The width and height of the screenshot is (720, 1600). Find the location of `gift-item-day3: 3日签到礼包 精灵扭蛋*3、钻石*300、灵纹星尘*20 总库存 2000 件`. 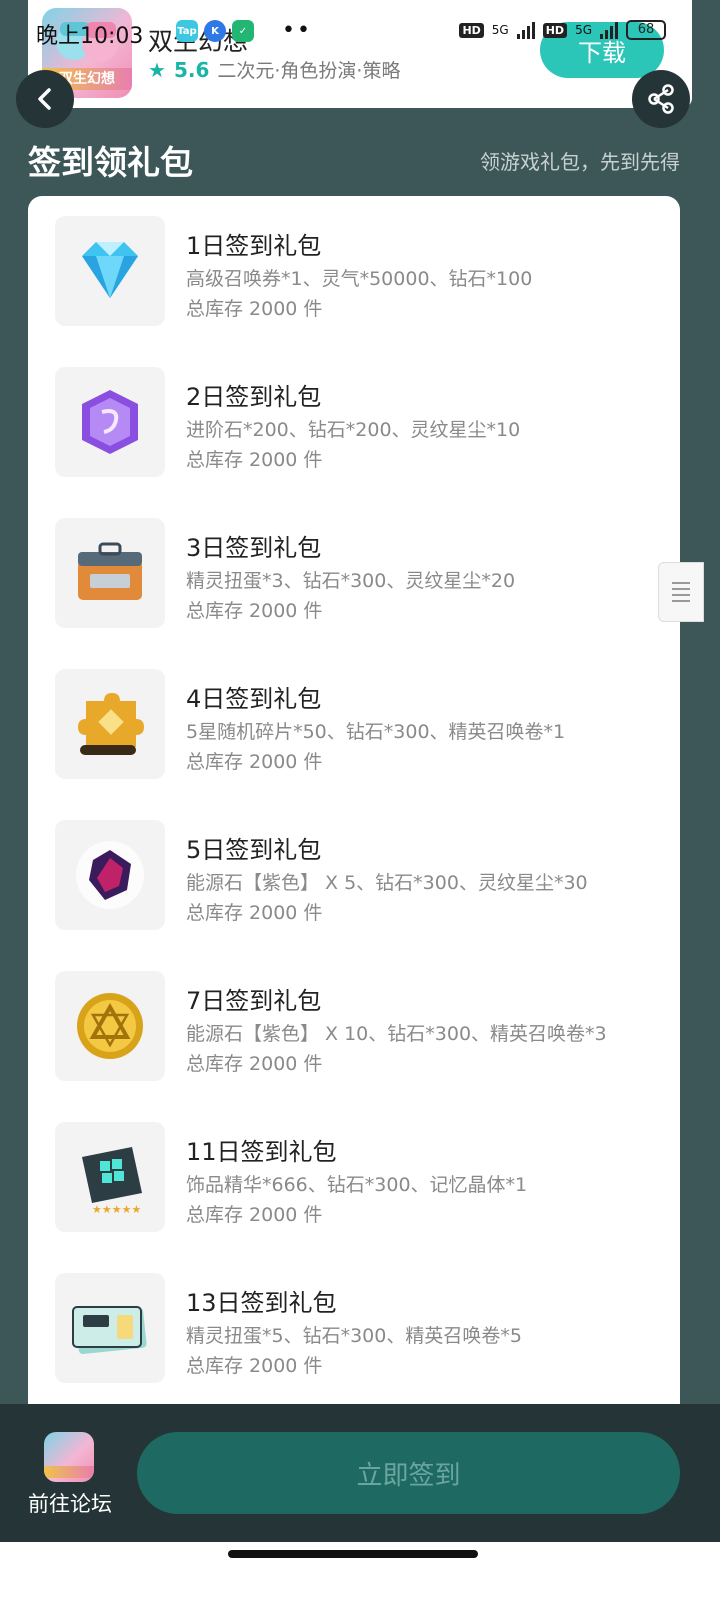

gift-item-day3: 3日签到礼包 精灵扭蛋*3、钻石*300、灵纹星尘*20 总库存 2000 件 is located at coordinates (354, 574).